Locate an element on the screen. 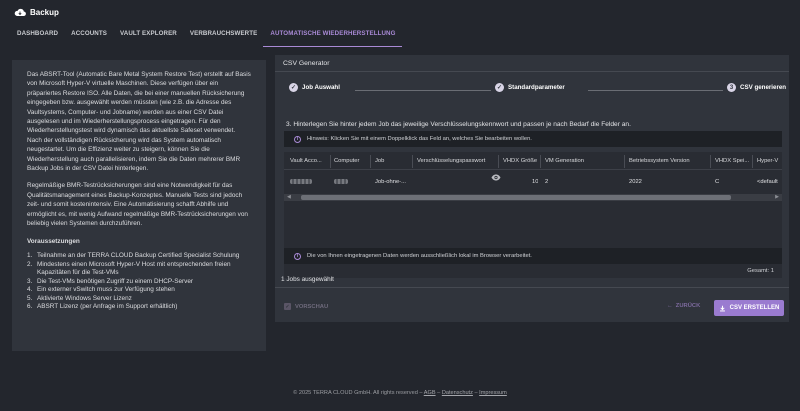  app-title: Backup is located at coordinates (36, 12).